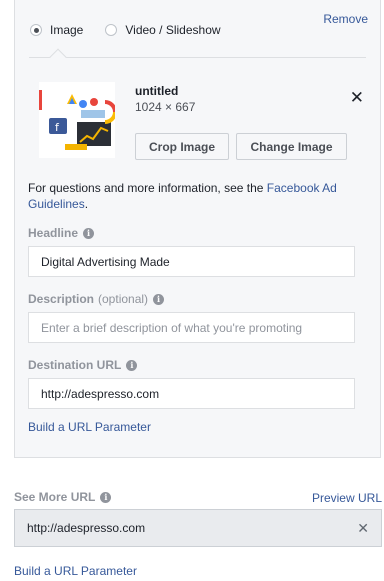 Image resolution: width=384 pixels, height=581 pixels. Describe the element at coordinates (63, 497) in the screenshot. I see `see-more-url-label: See More URL i` at that location.